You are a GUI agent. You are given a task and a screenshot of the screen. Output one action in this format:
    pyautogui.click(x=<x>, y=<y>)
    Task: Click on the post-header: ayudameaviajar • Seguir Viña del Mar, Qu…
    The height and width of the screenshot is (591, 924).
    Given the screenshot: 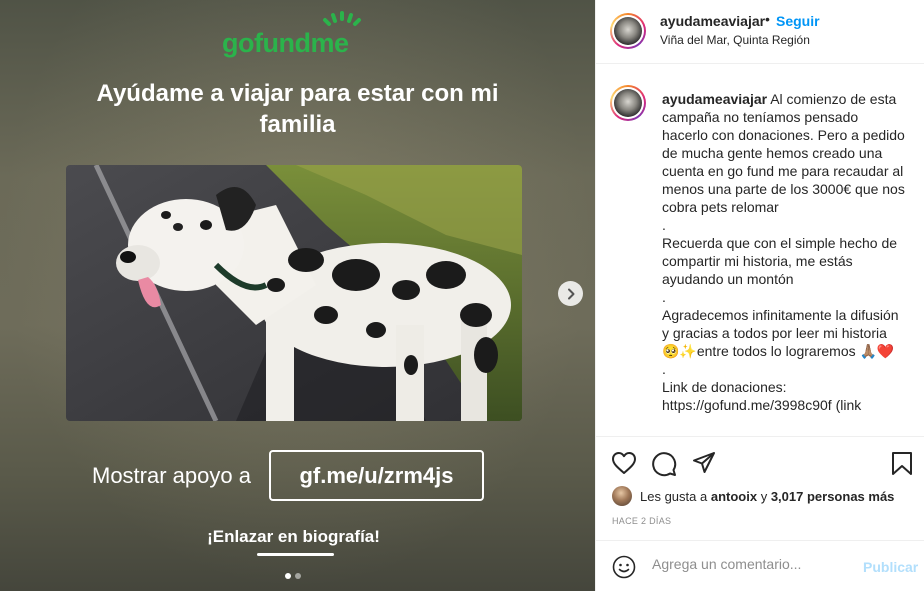 What is the action you would take?
    pyautogui.click(x=760, y=32)
    